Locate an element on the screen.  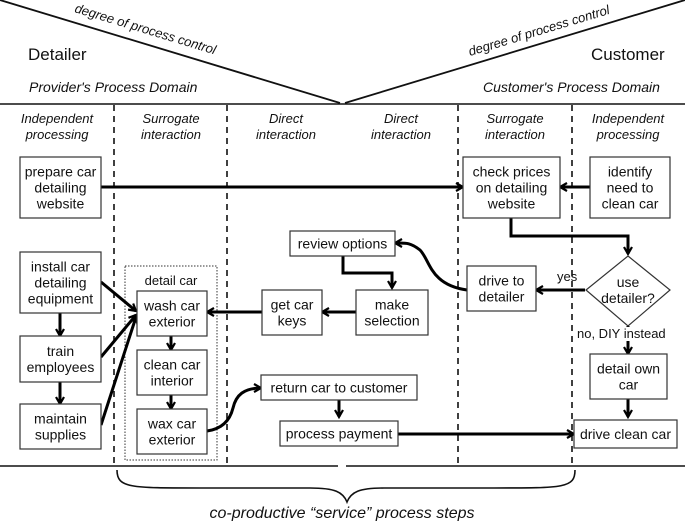
column-header-6-l2: processing is located at coordinates (628, 134).